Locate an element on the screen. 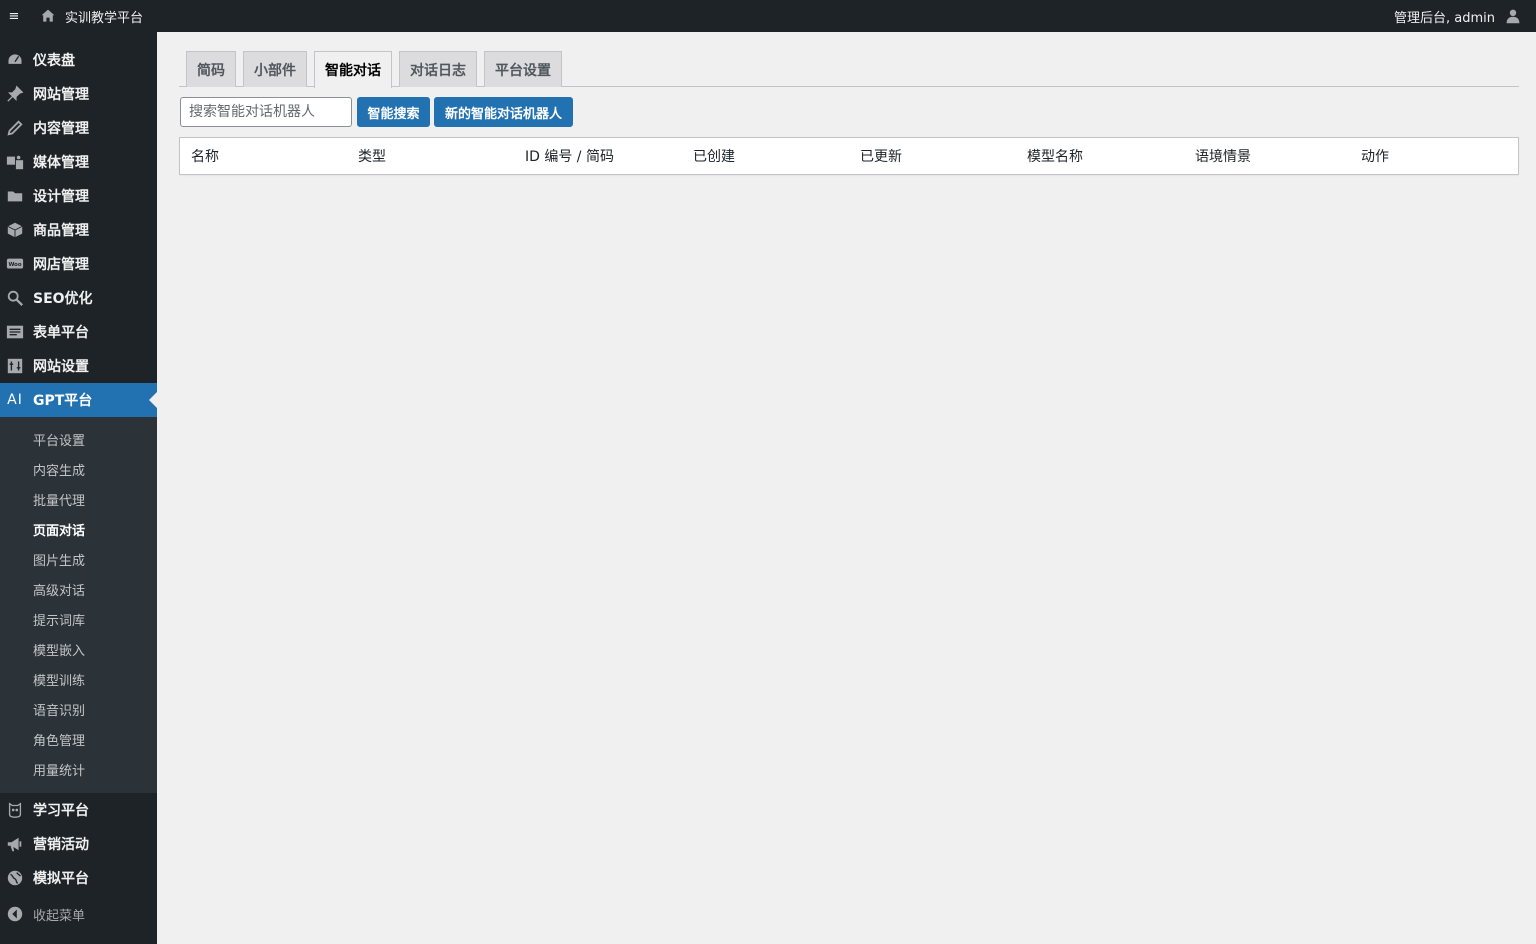 Image resolution: width=1536 pixels, height=944 pixels. sidebar-item-label: 媒体管理 is located at coordinates (61, 163).